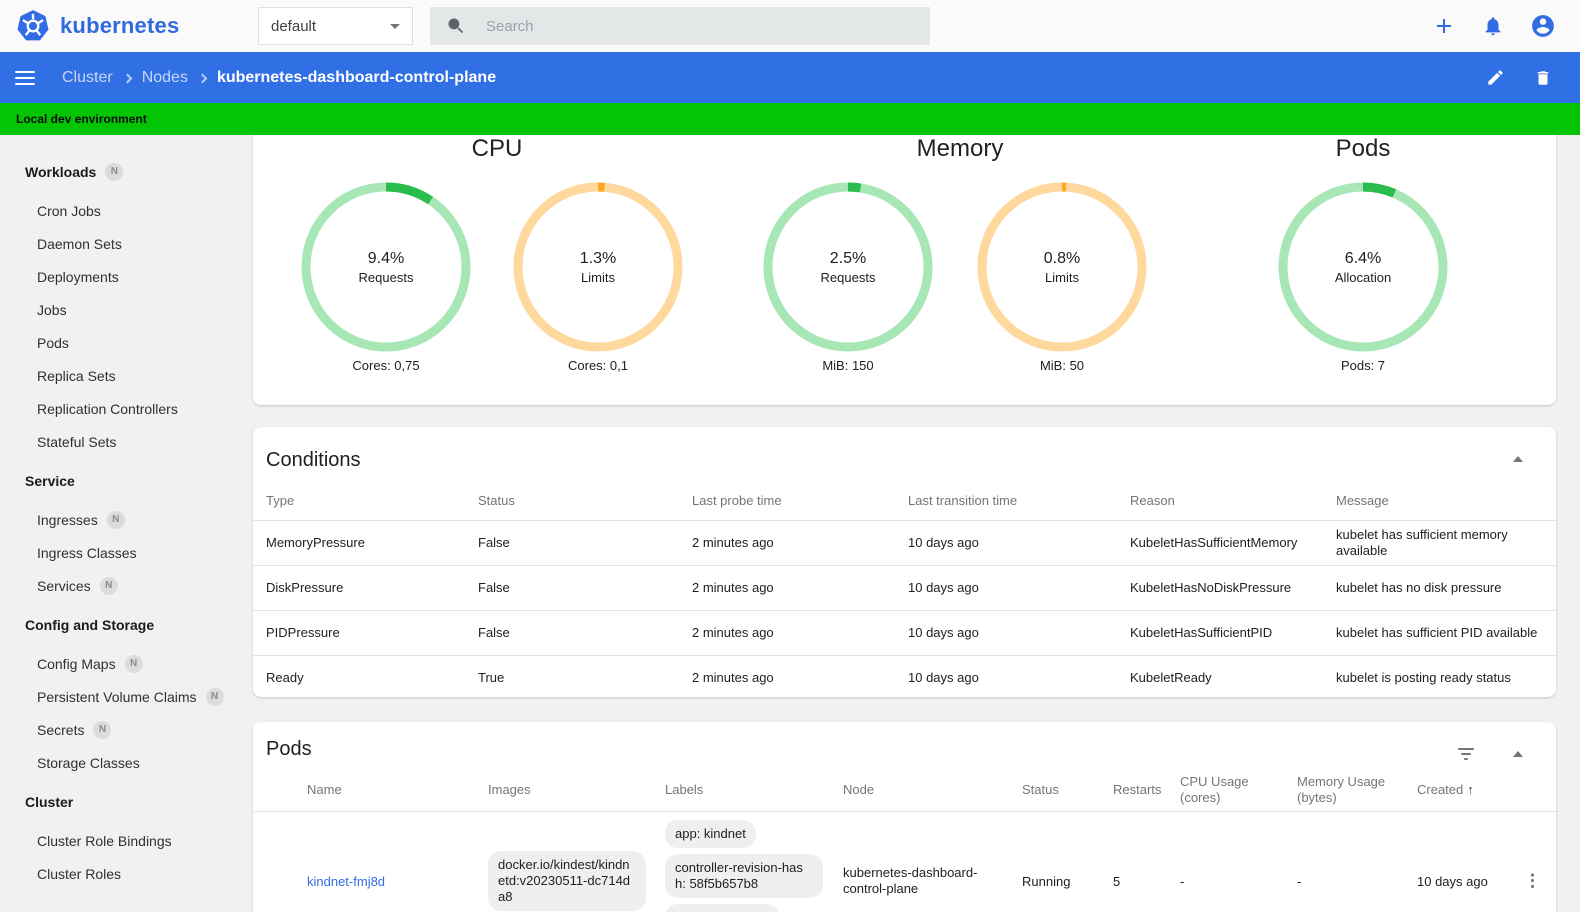 This screenshot has width=1580, height=912. Describe the element at coordinates (124, 210) in the screenshot. I see `sidebar-item-cron-jobs: Cron Jobs` at that location.